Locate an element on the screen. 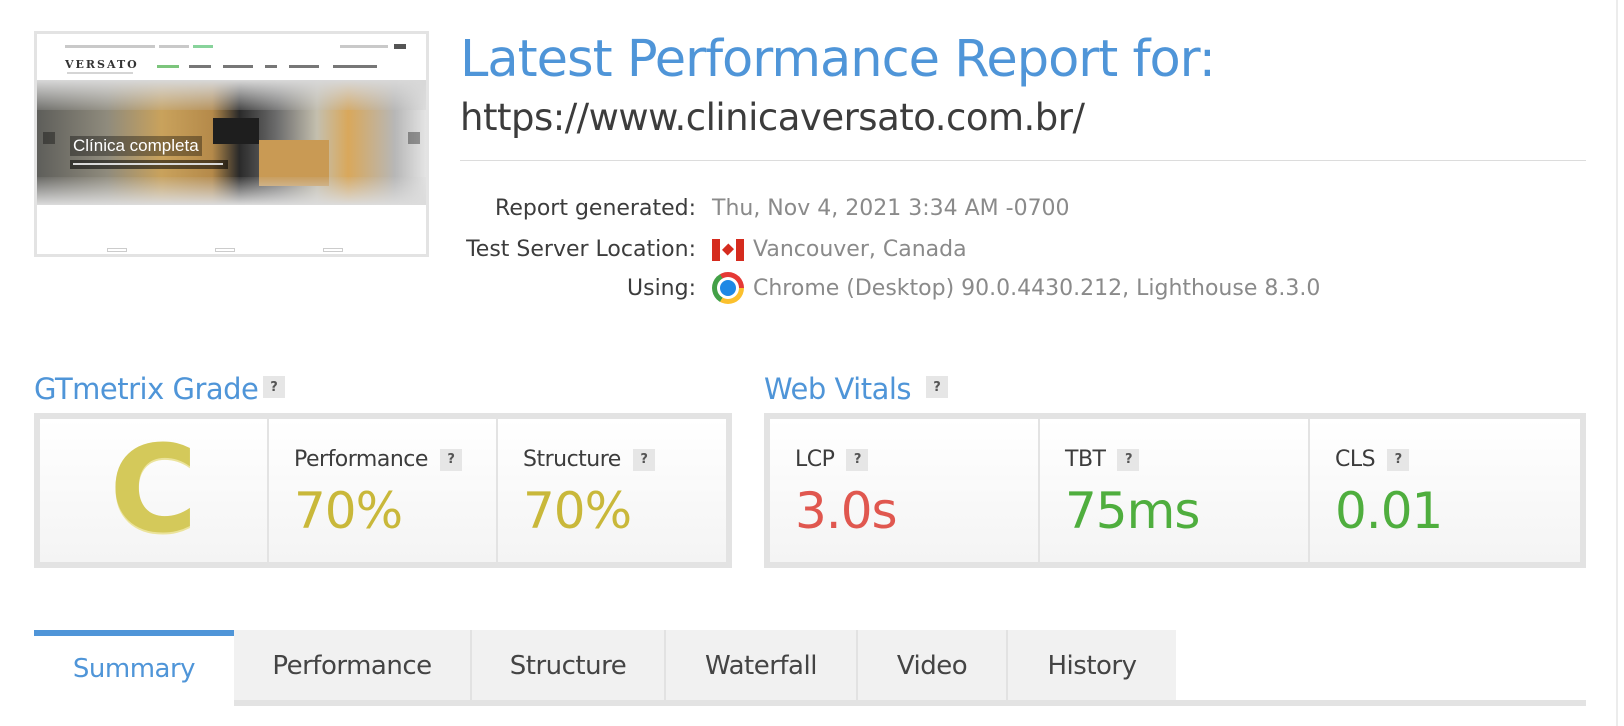  web-vitals-help-icon: ? is located at coordinates (937, 387).